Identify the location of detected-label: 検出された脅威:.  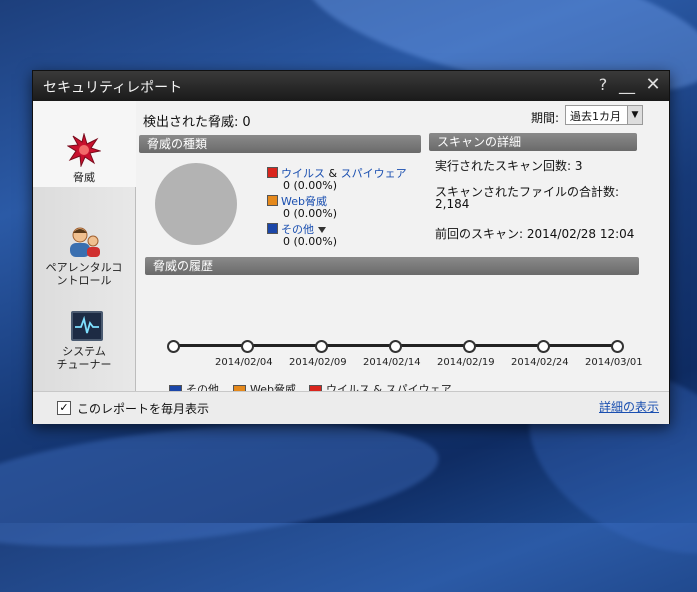
(191, 122).